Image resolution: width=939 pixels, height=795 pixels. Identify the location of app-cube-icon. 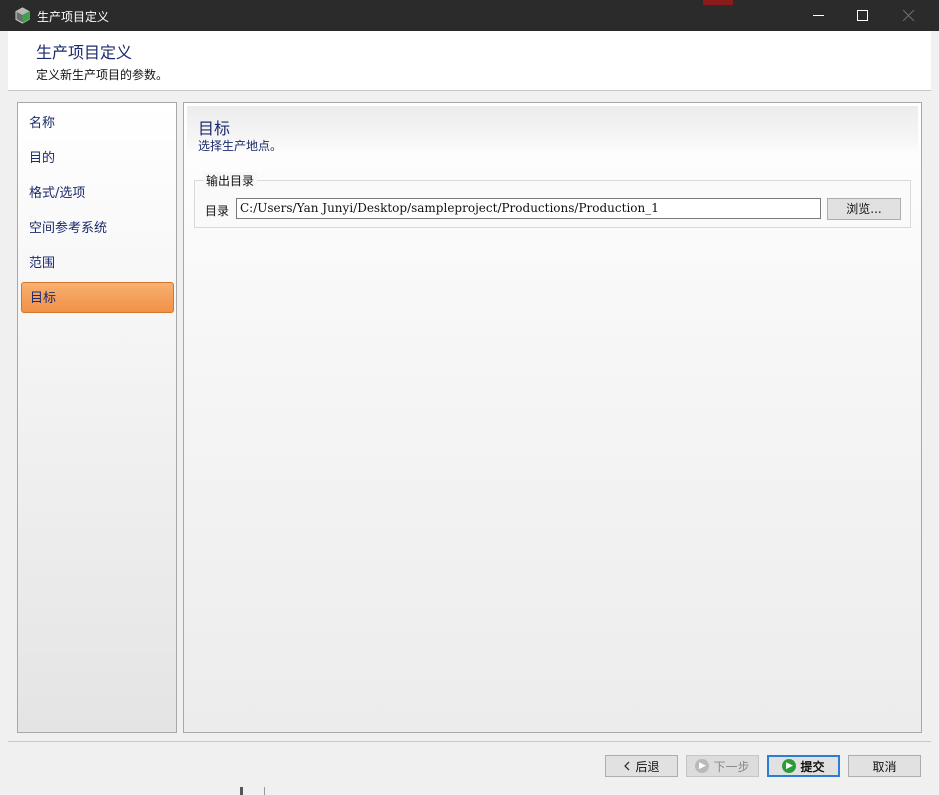
(22, 15).